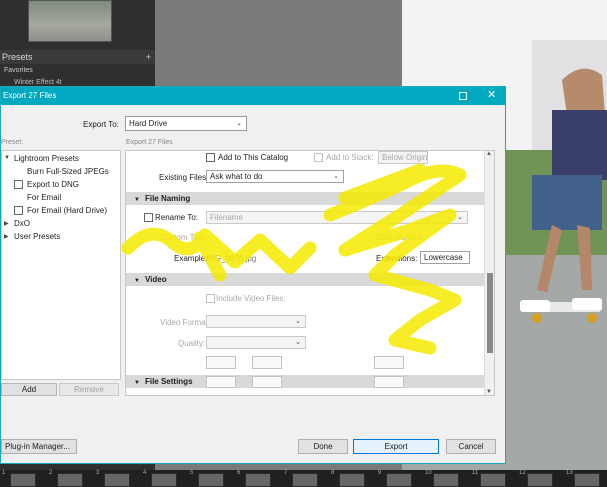 This screenshot has height=487, width=607. Describe the element at coordinates (286, 473) in the screenshot. I see `filmstrip-number: 7` at that location.